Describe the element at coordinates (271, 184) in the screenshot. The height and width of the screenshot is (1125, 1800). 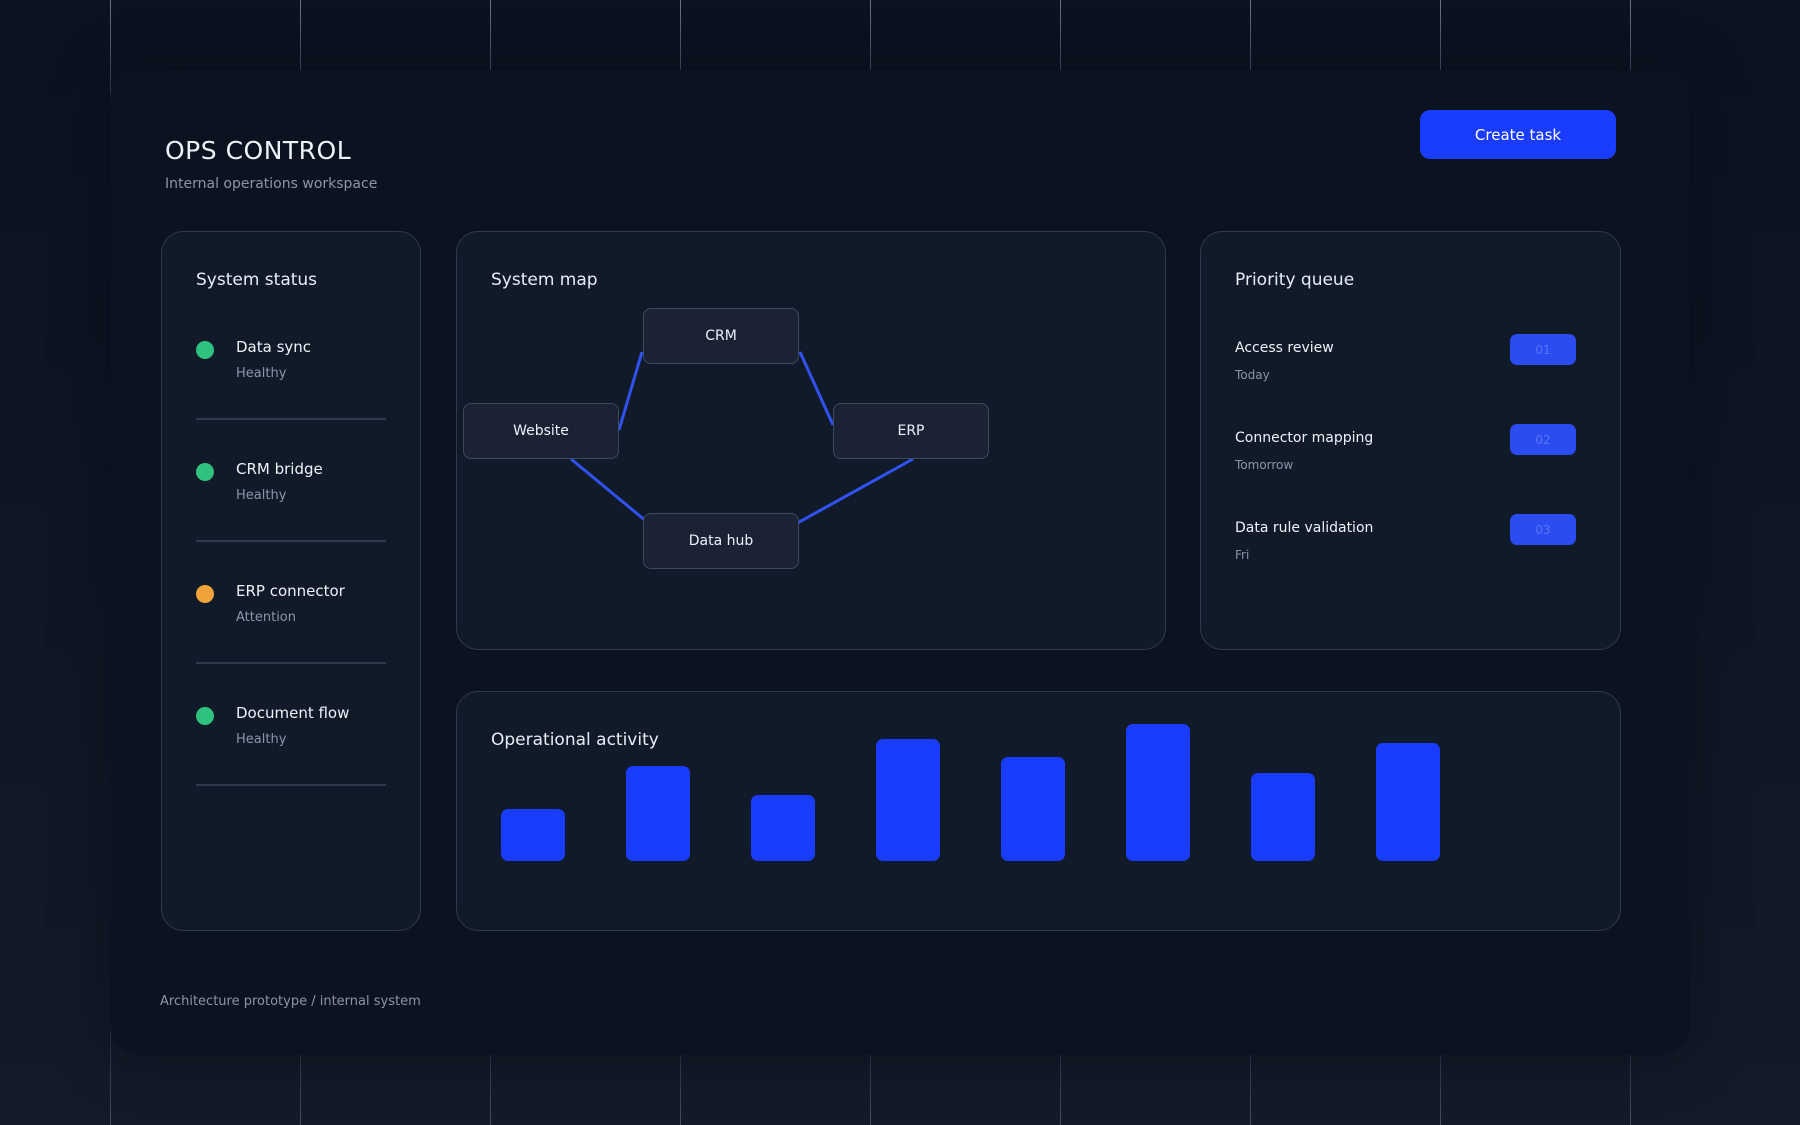
I see `page-subtitle: Internal operations workspace` at that location.